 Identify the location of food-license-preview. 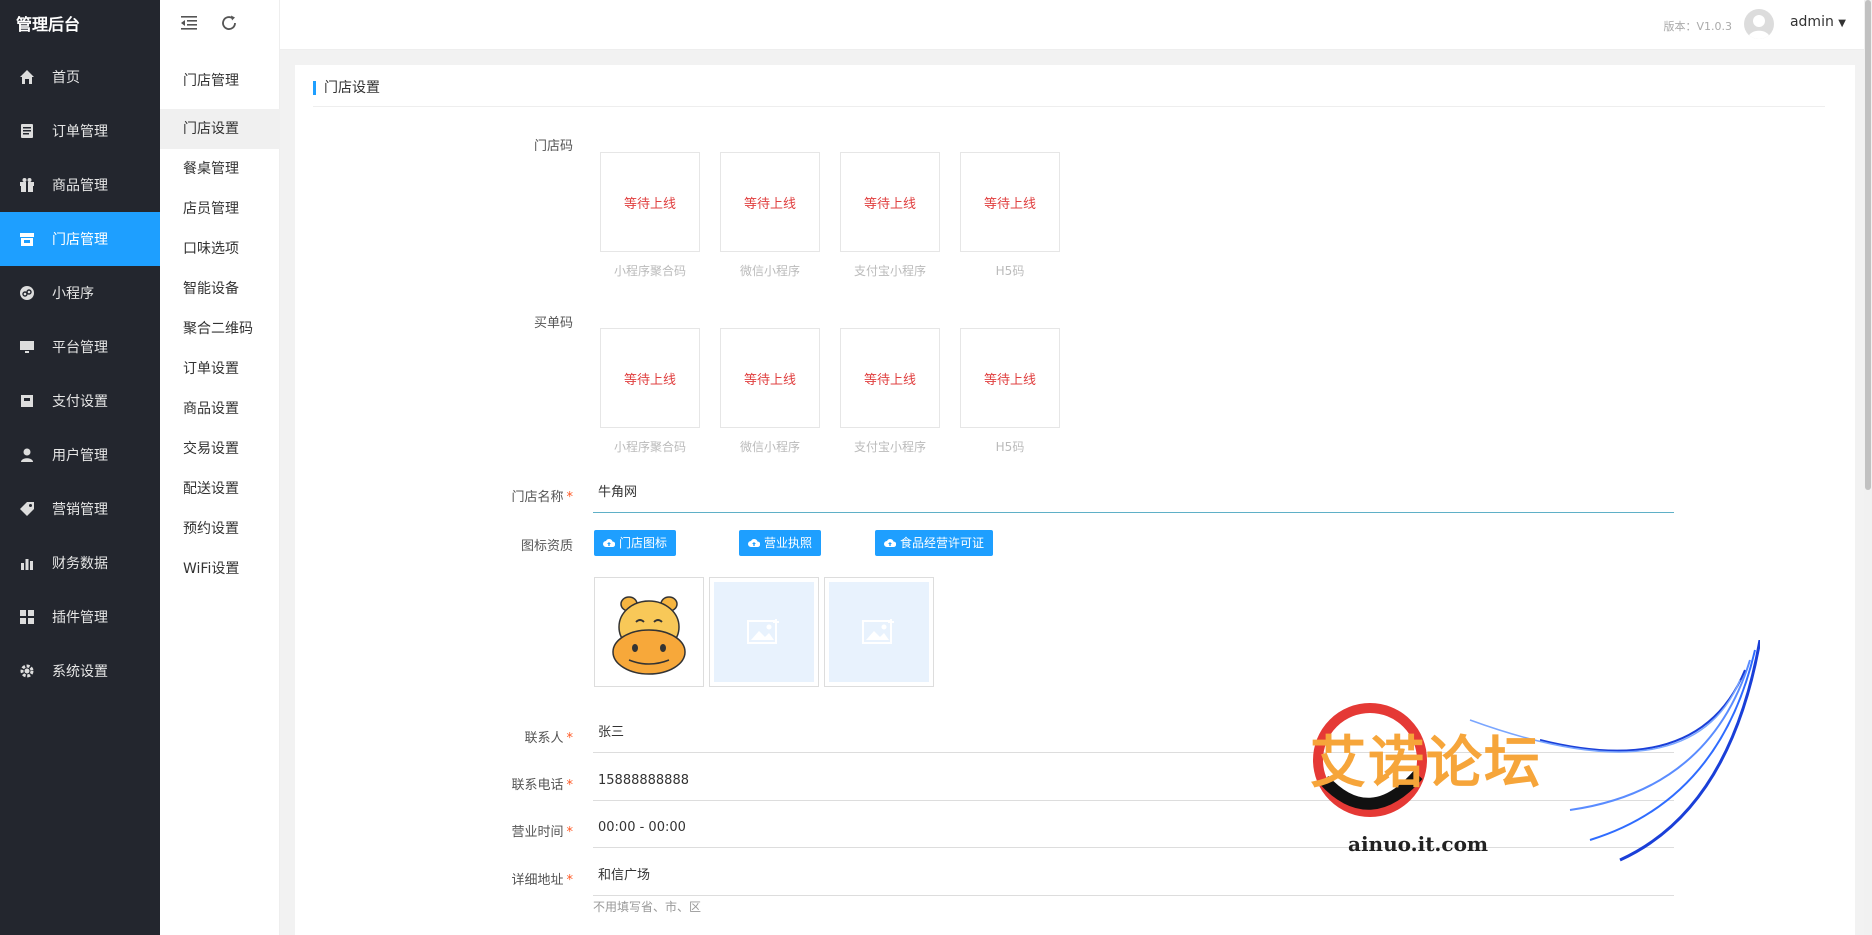
(879, 632).